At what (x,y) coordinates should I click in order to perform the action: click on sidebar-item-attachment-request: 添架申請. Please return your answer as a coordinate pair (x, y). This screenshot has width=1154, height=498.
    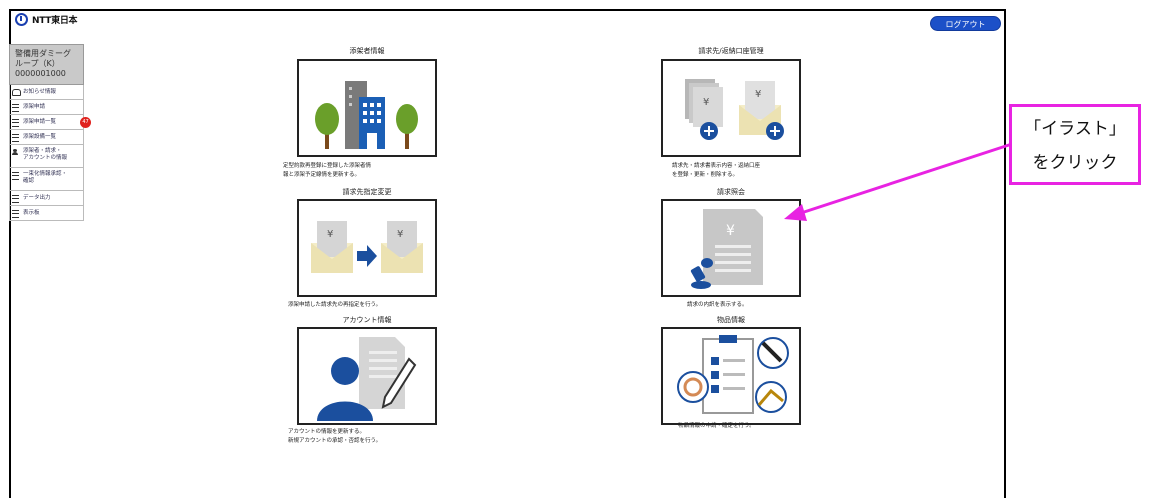
    Looking at the image, I should click on (46, 107).